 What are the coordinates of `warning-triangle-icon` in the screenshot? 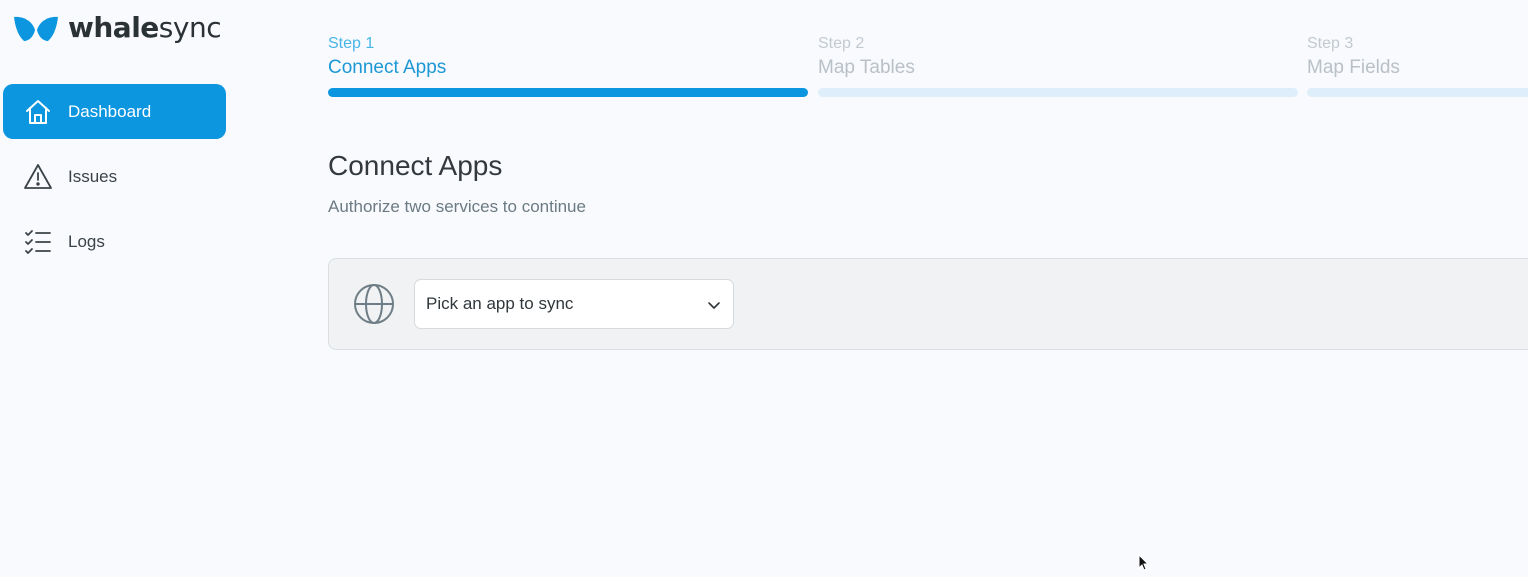 It's located at (38, 177).